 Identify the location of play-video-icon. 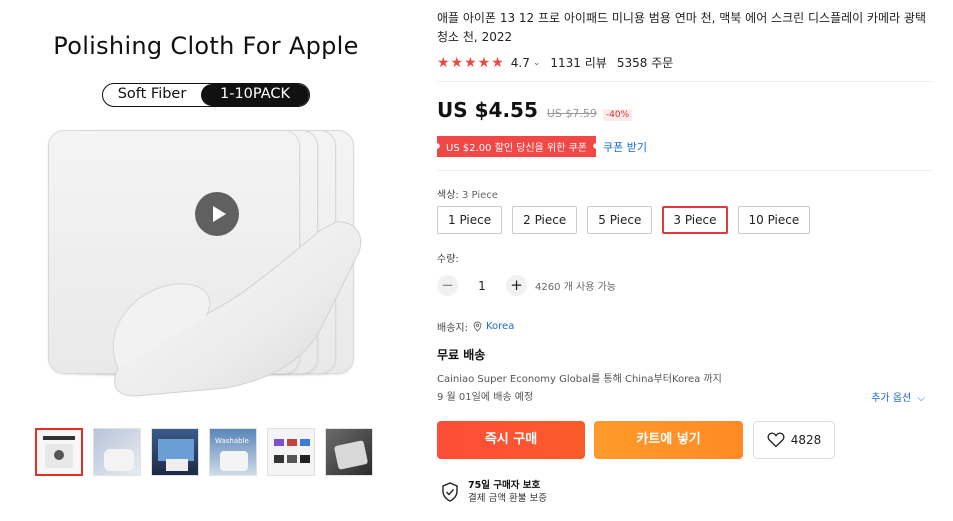
(217, 214).